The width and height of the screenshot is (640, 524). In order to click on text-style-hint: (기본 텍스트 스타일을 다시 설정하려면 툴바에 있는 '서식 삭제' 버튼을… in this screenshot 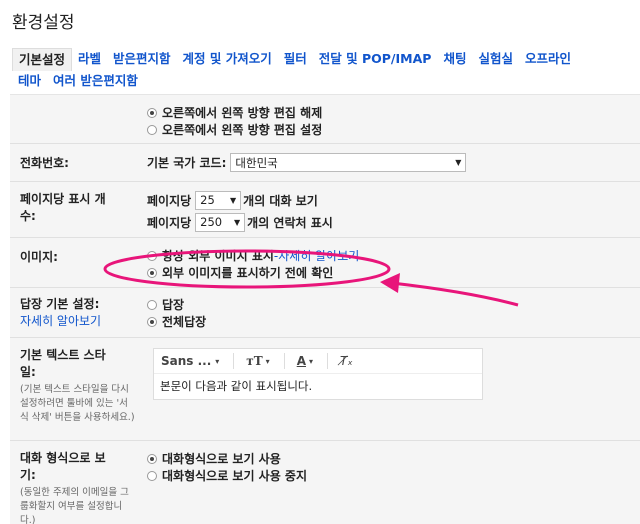, I will do `click(77, 403)`.